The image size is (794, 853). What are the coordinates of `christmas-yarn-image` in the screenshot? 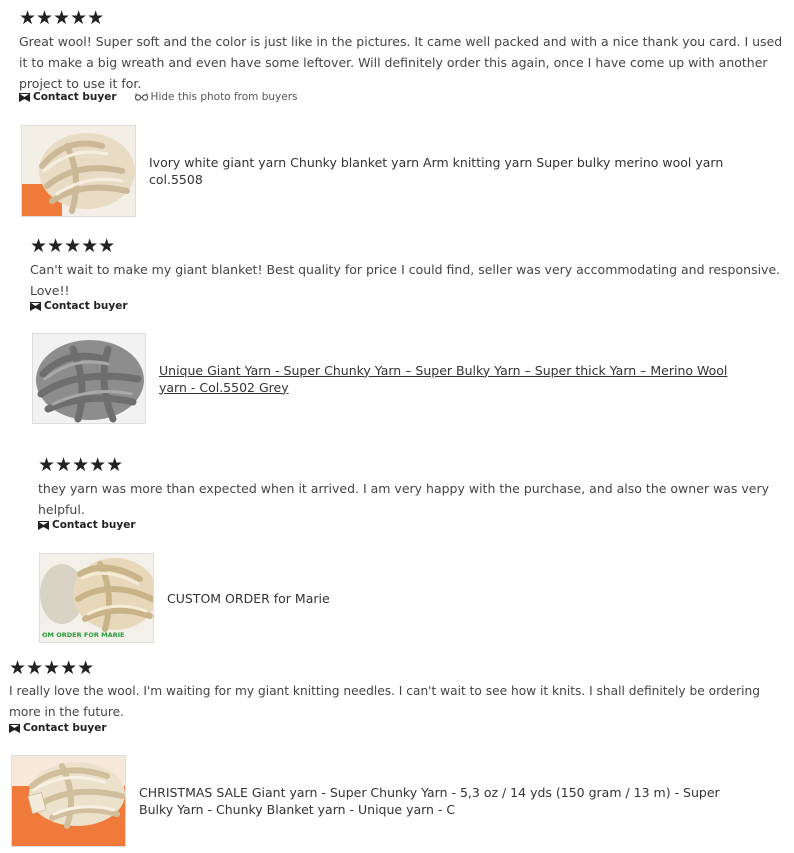 It's located at (68, 801).